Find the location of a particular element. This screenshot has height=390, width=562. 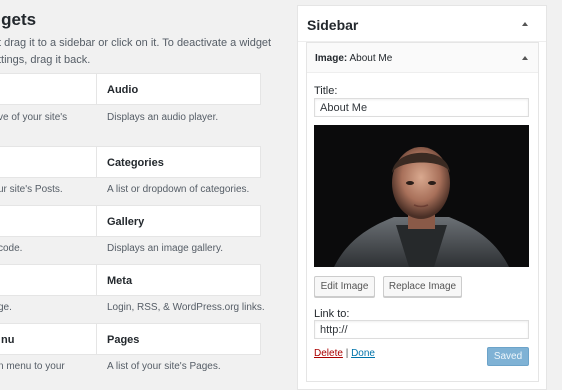

widget-card-label: Pages is located at coordinates (123, 340).